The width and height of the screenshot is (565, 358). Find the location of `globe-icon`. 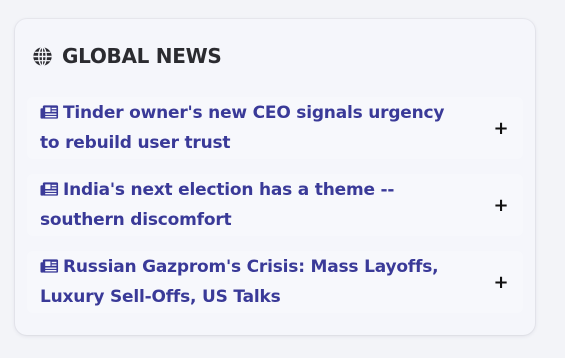

globe-icon is located at coordinates (42, 56).